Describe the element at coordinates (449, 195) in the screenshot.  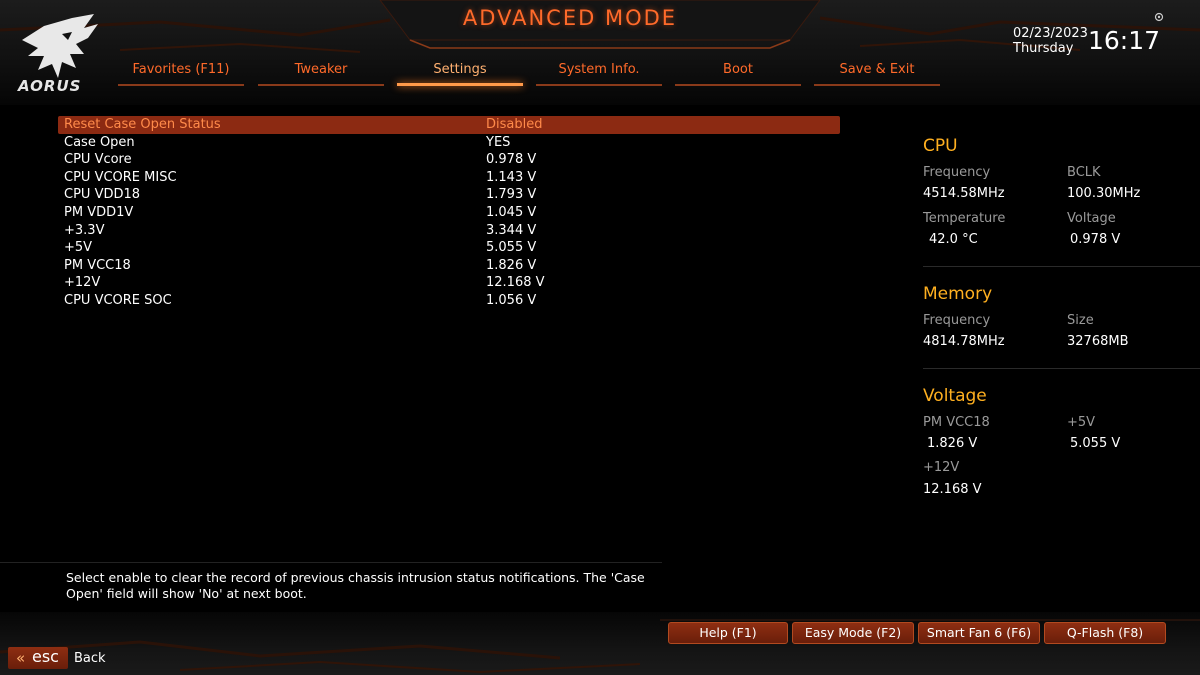
I see `setting-row-cpu-vdd18: CPU VDD18 1.793 V` at that location.